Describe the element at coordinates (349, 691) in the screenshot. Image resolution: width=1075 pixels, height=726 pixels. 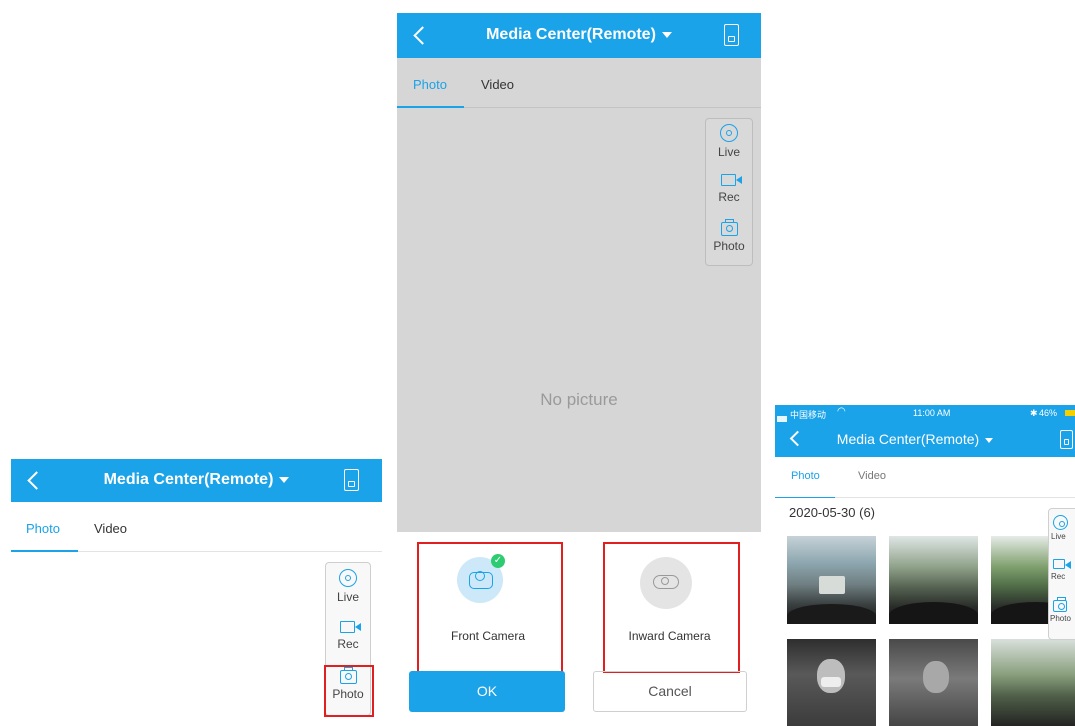
I see `highlight-photo-button` at that location.